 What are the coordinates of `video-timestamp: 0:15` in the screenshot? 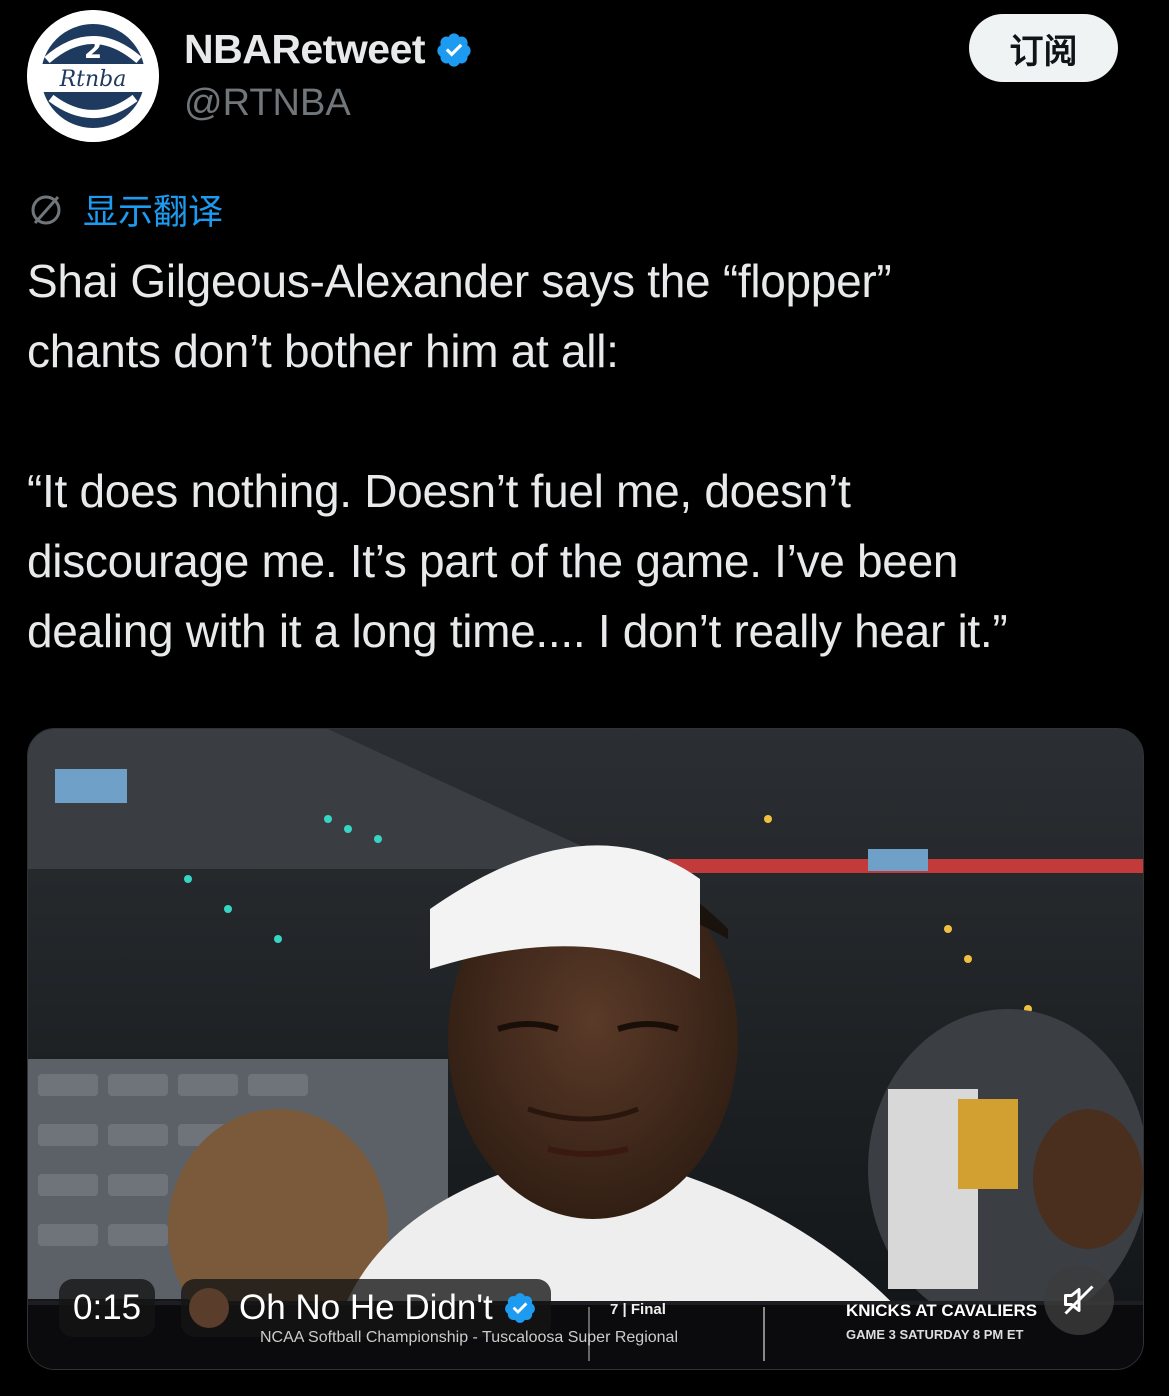 It's located at (107, 1308).